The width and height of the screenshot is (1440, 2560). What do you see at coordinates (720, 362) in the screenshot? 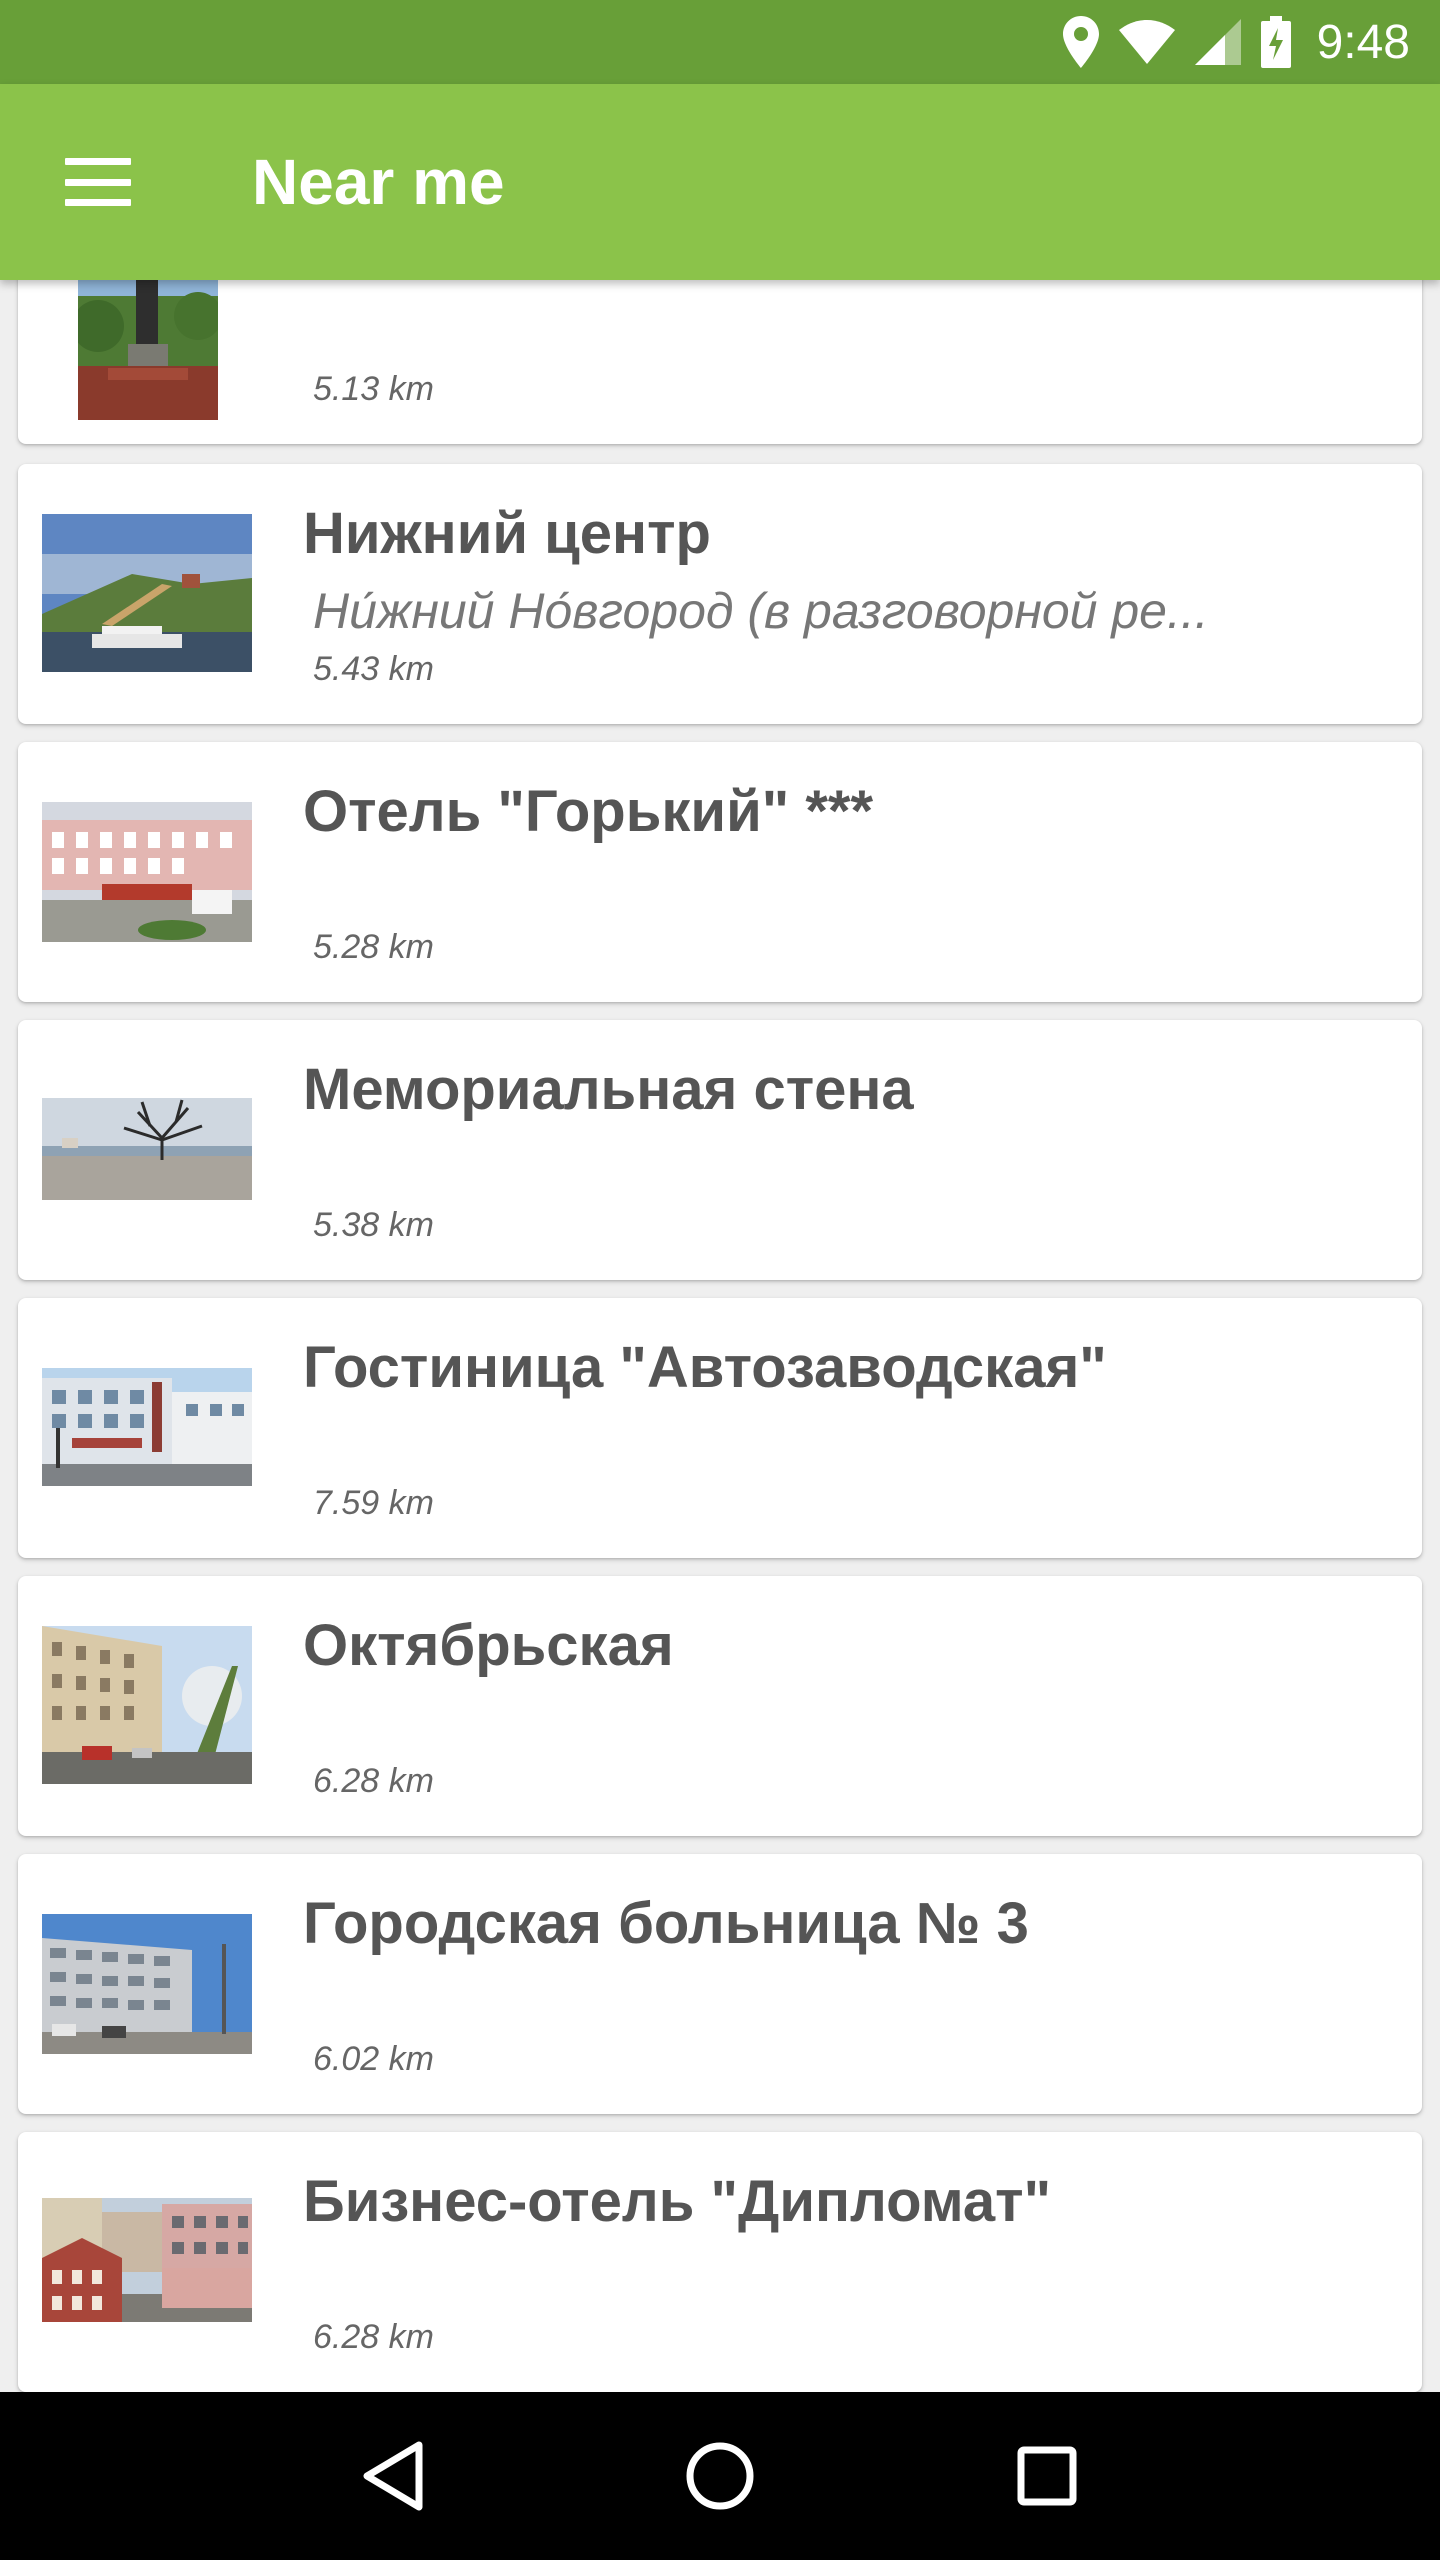
I see `place-card: 5.13 km` at bounding box center [720, 362].